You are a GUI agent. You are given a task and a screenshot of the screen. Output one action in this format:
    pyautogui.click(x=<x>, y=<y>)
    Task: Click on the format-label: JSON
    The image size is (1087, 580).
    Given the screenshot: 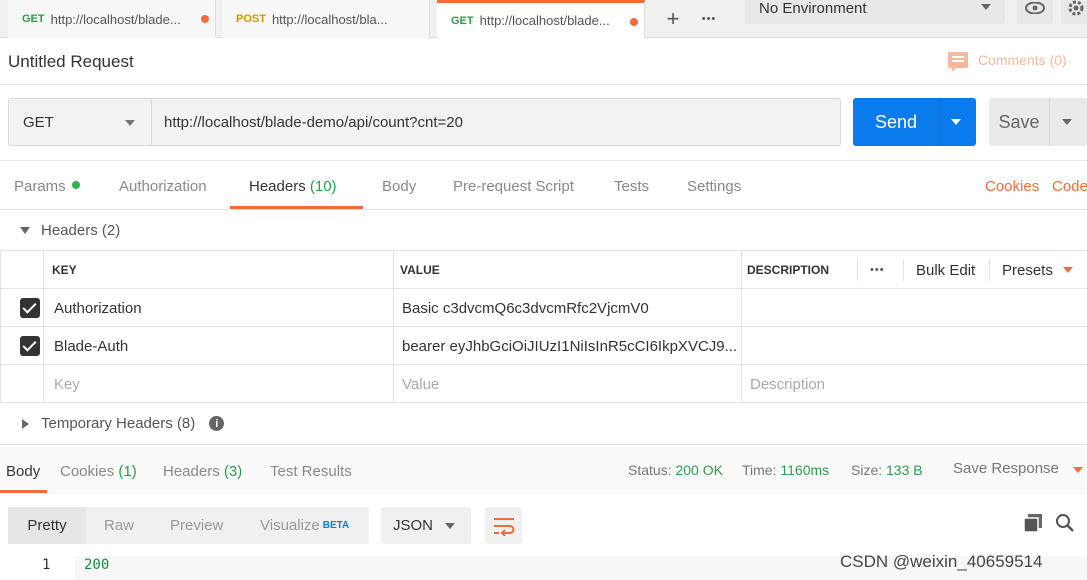 What is the action you would take?
    pyautogui.click(x=413, y=525)
    